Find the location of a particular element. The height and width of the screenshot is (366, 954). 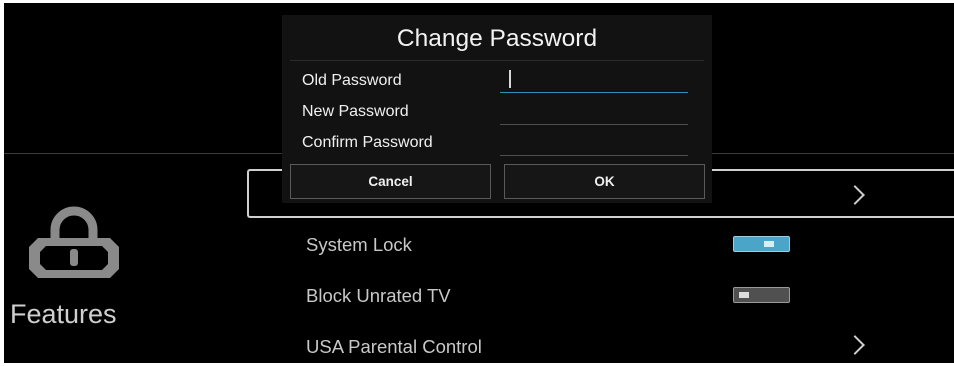

block-unrated-tv-toggle is located at coordinates (761, 295).